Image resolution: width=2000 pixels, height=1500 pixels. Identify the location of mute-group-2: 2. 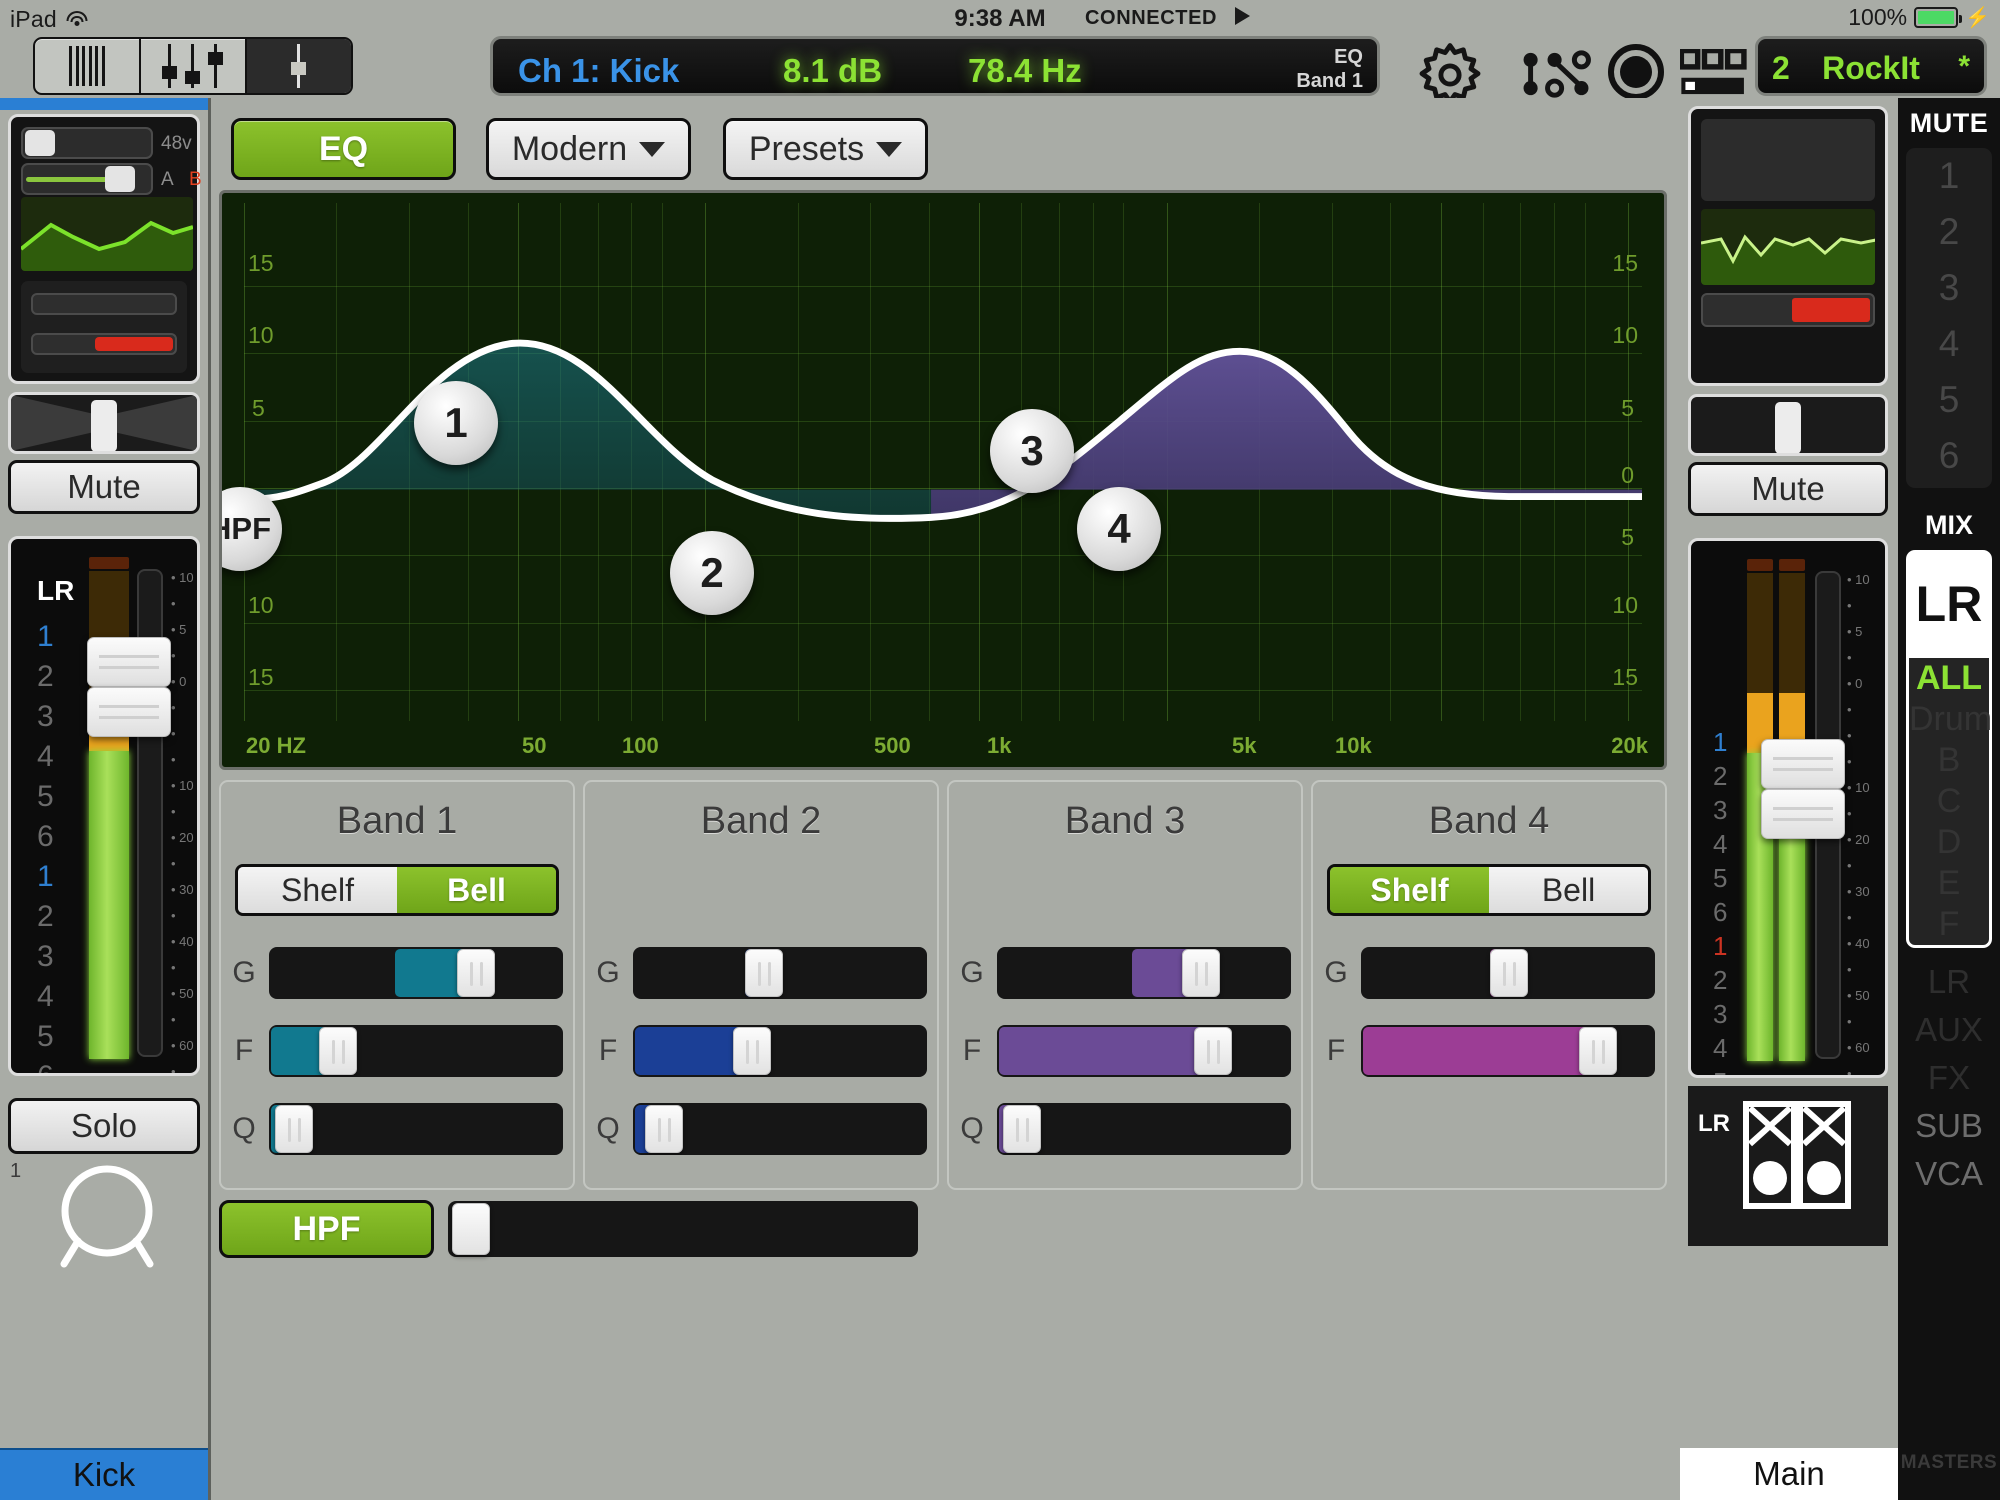
(1949, 232).